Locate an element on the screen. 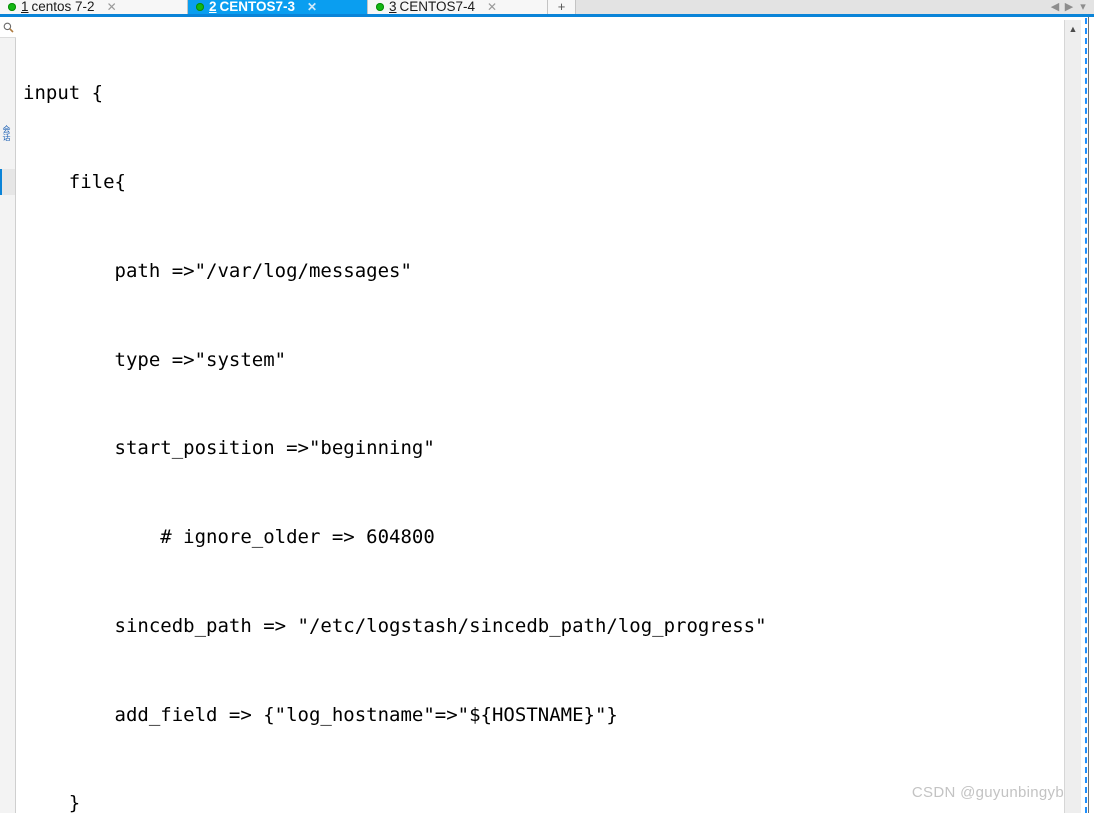  search-icon-glyph is located at coordinates (8, 27).